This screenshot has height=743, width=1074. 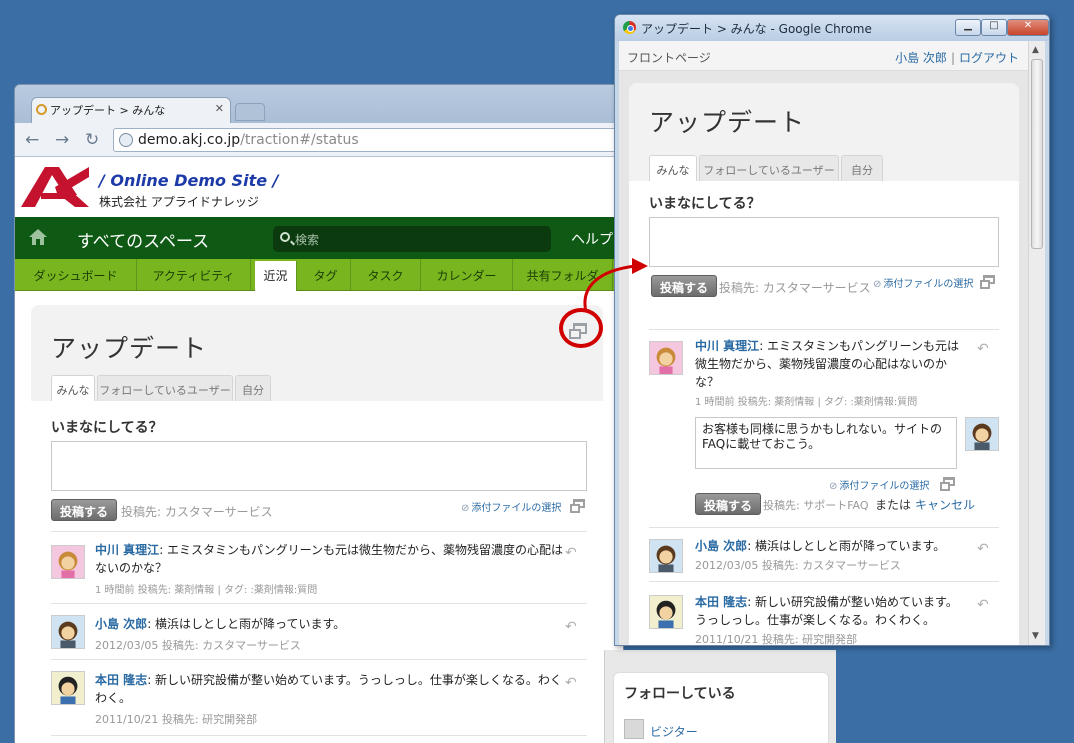 What do you see at coordinates (92, 140) in the screenshot?
I see `reload-icon: ↻` at bounding box center [92, 140].